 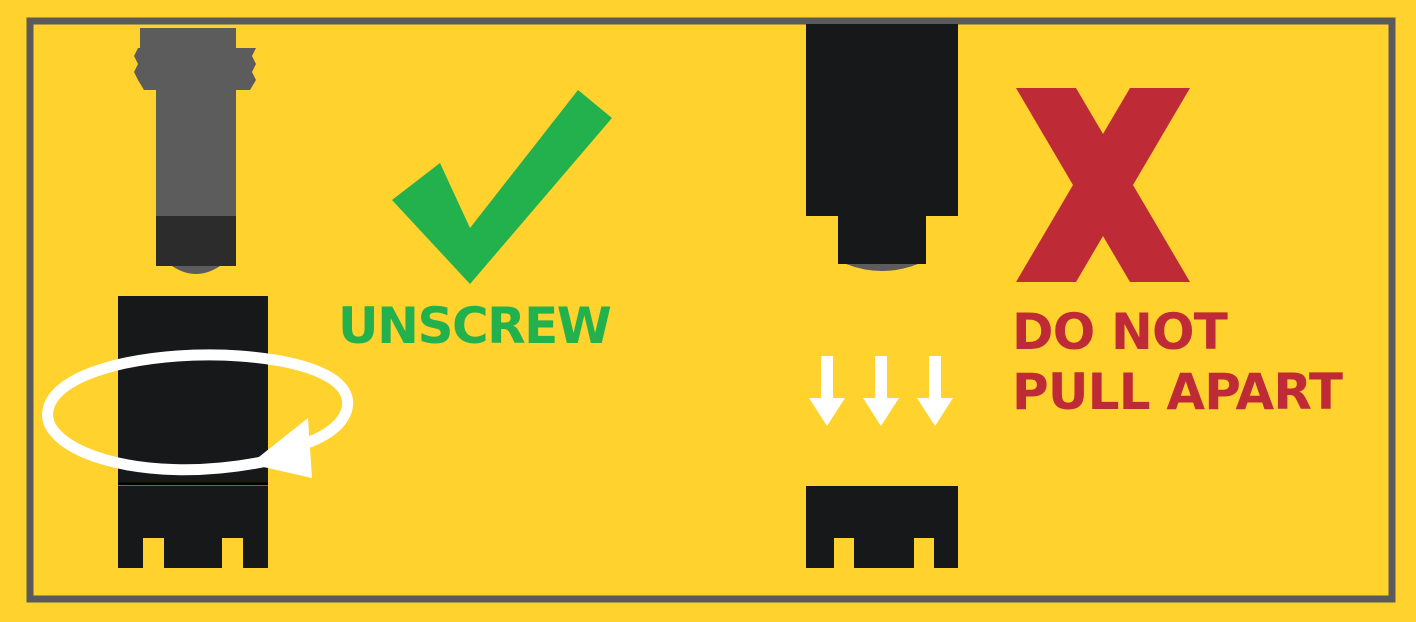 I want to click on probe-body-pulled, so click(x=882, y=147).